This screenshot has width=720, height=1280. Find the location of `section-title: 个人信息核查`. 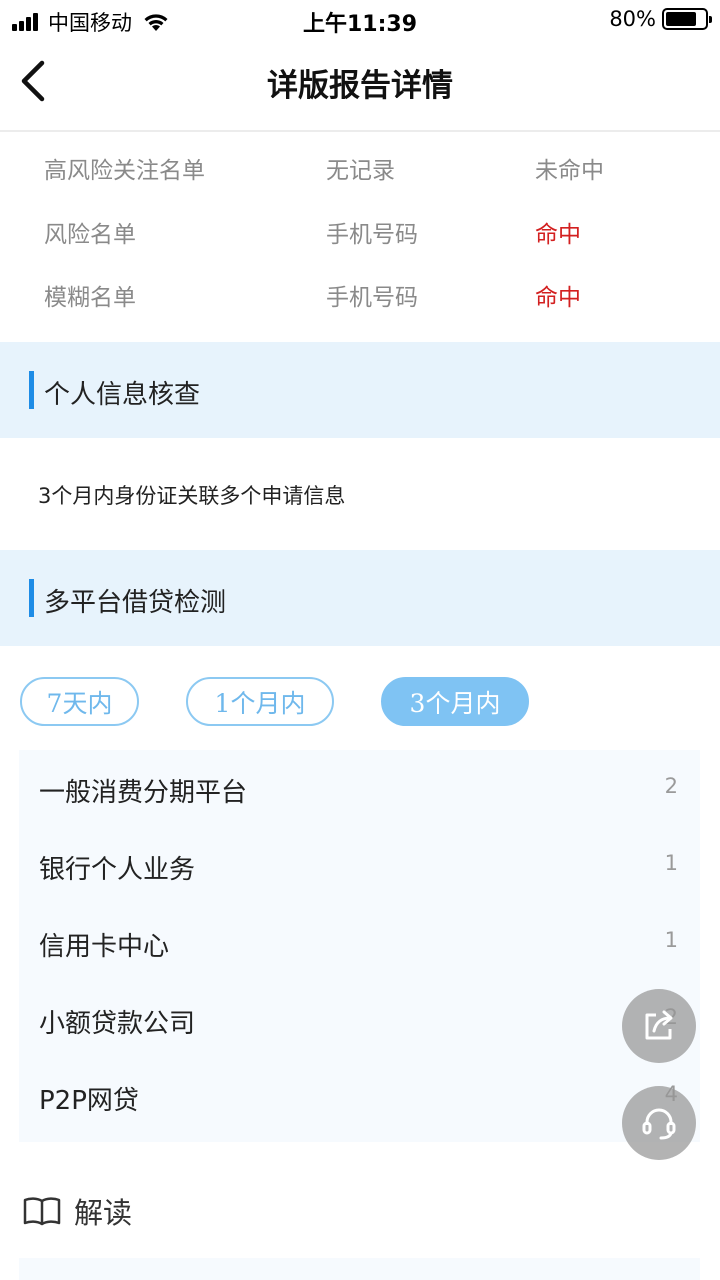

section-title: 个人信息核查 is located at coordinates (122, 395).